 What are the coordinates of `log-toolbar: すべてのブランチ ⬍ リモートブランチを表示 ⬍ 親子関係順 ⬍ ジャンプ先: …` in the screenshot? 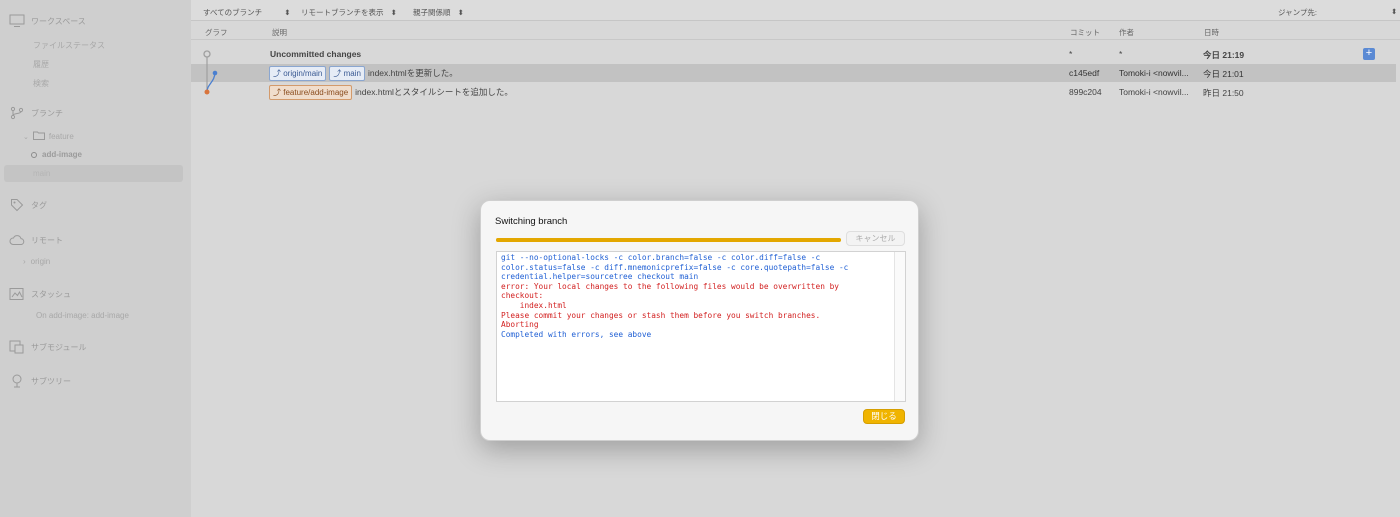 It's located at (795, 10).